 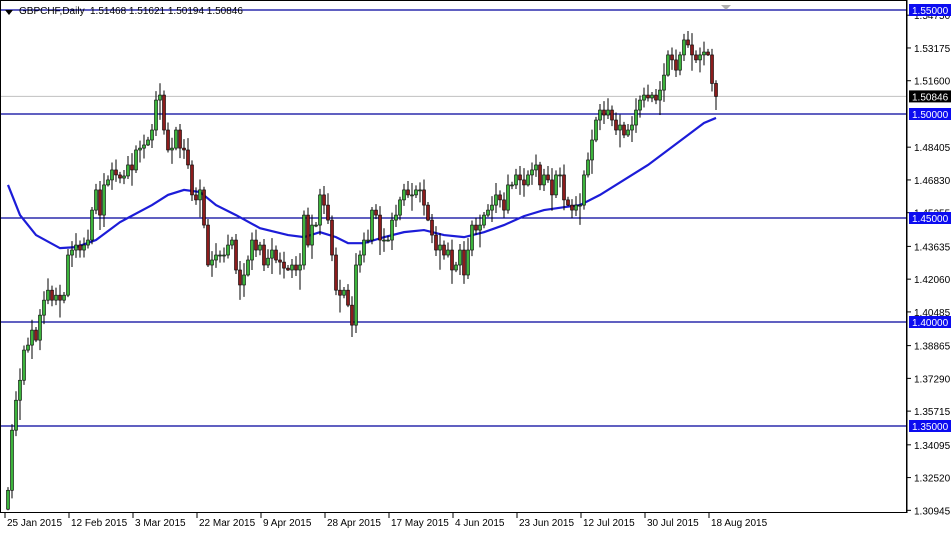 I want to click on x-tick-label: 25 Jan 2015, so click(x=34, y=523).